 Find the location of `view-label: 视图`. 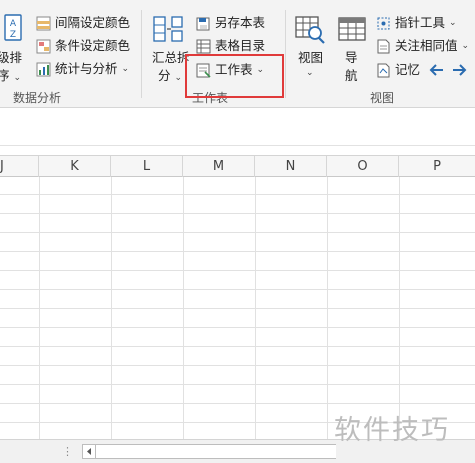

view-label: 视图 is located at coordinates (311, 57).